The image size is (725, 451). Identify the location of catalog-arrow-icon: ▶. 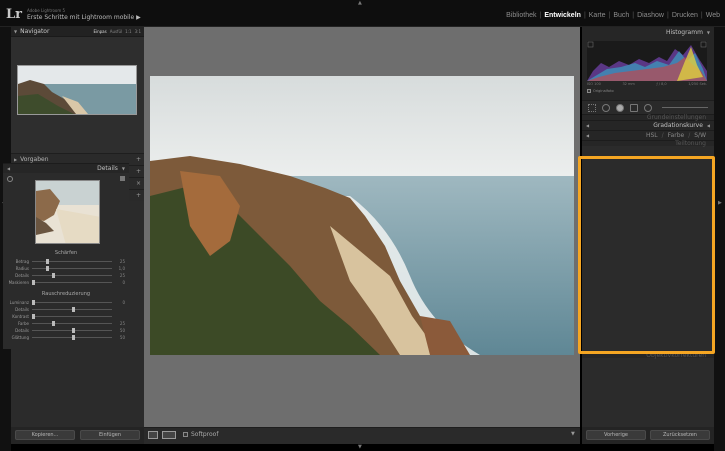
(138, 17).